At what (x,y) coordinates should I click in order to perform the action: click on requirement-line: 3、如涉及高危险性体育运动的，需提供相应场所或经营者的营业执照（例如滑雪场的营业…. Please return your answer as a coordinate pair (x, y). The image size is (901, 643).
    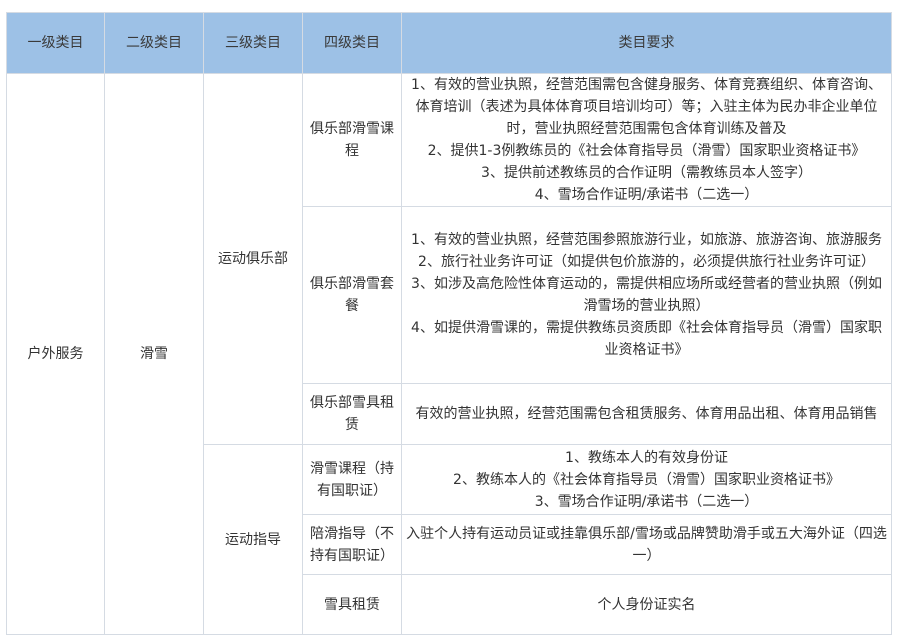
    Looking at the image, I should click on (646, 295).